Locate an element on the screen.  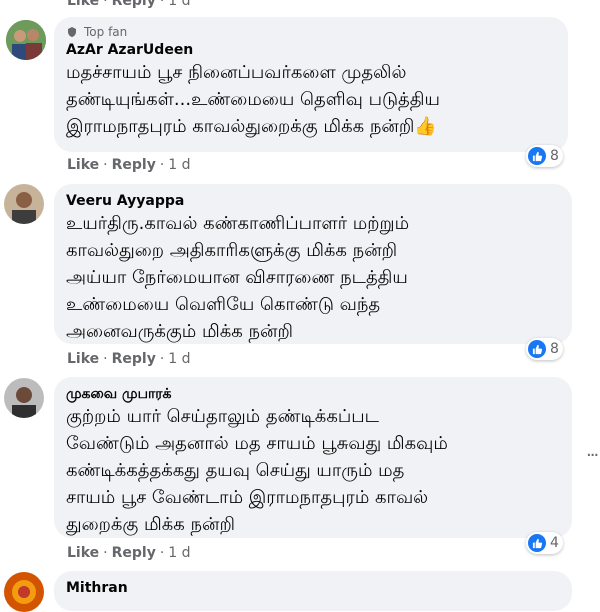
commenter-name: முகவை முபாரக் is located at coordinates (313, 394).